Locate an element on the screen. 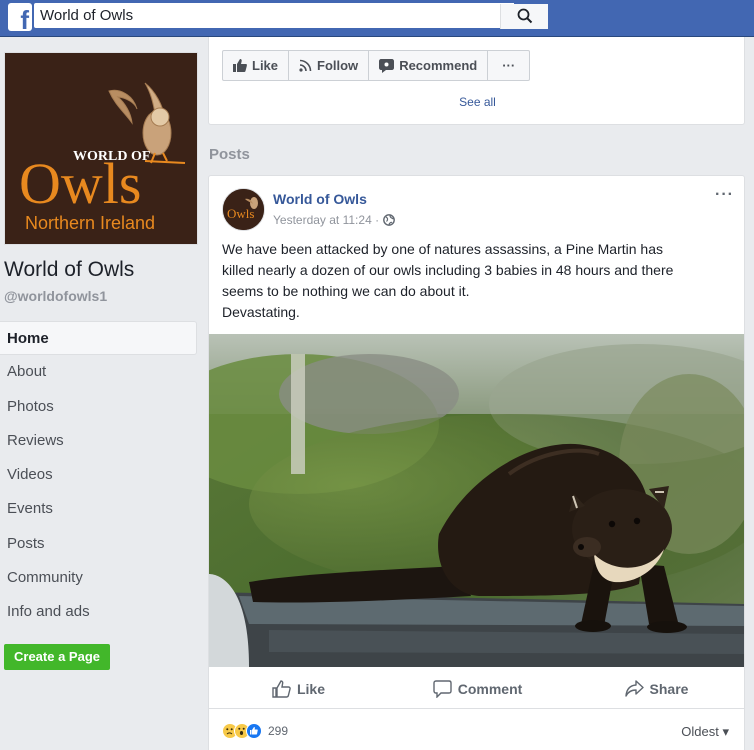 The image size is (754, 750). posts-section-label: Posts is located at coordinates (229, 154).